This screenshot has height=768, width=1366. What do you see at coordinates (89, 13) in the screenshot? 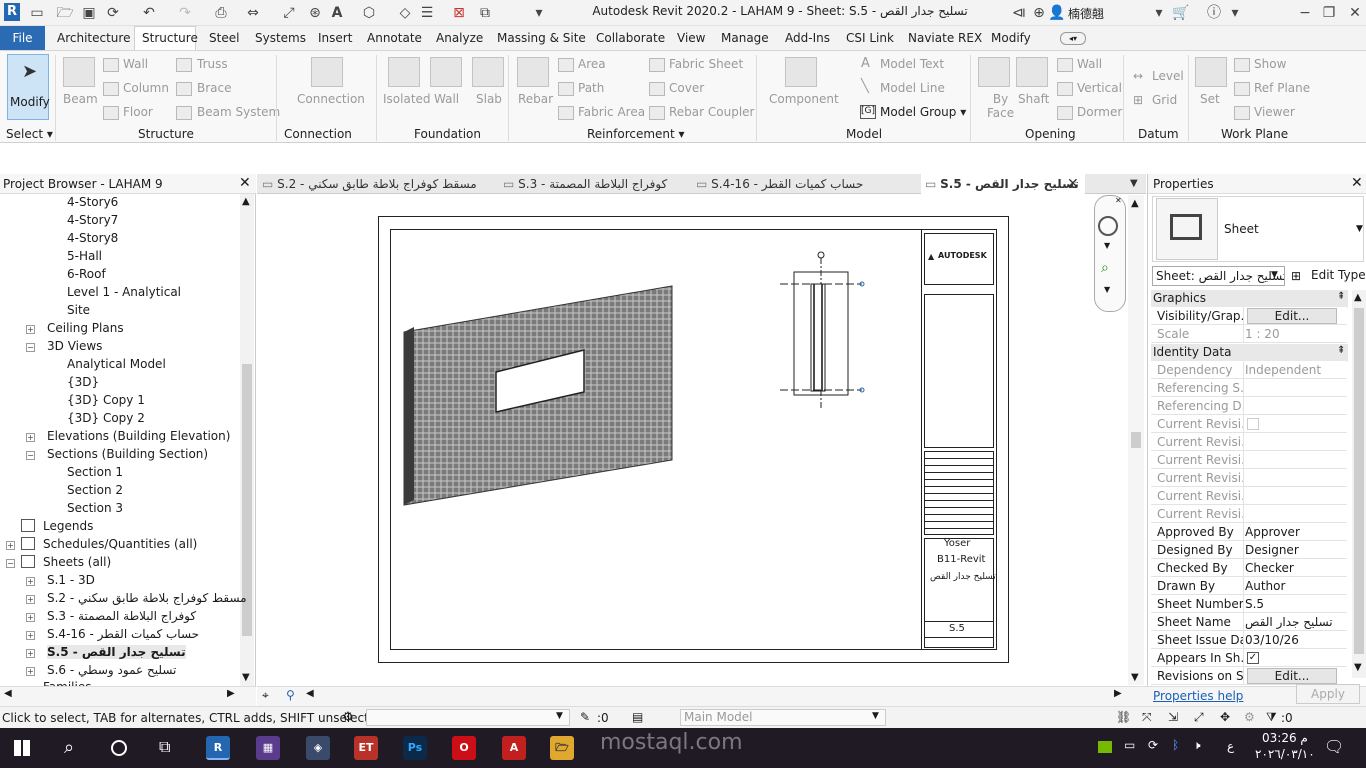
I see `save-icon: ▣` at bounding box center [89, 13].